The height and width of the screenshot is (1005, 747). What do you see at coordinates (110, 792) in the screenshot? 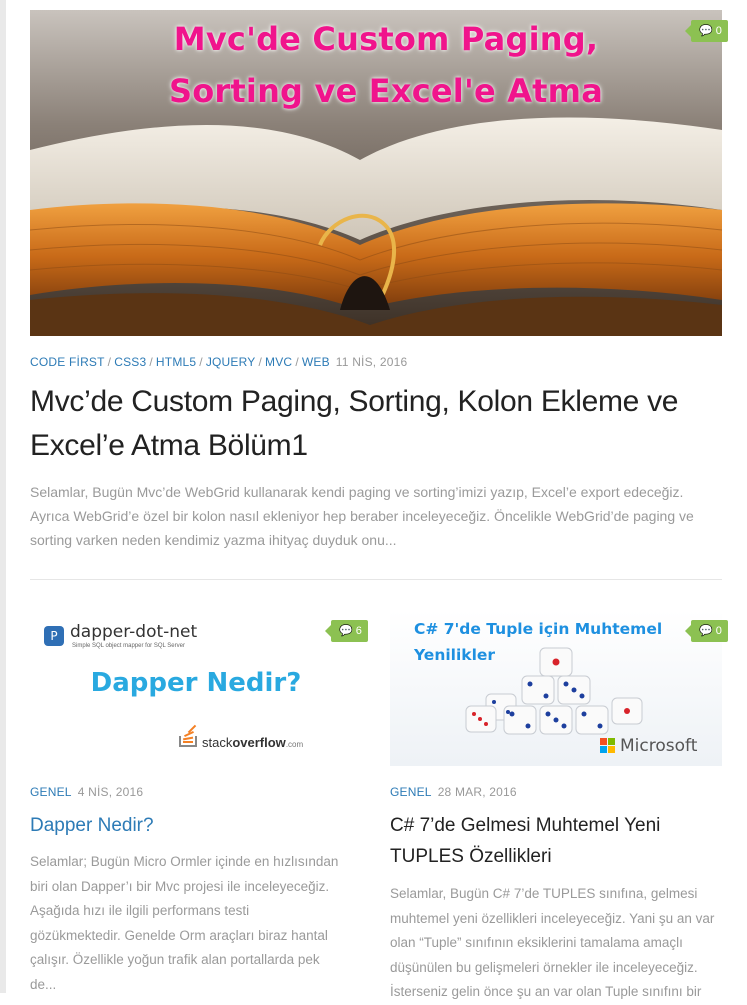
I see `post1-date: 4 NİS, 2016` at bounding box center [110, 792].